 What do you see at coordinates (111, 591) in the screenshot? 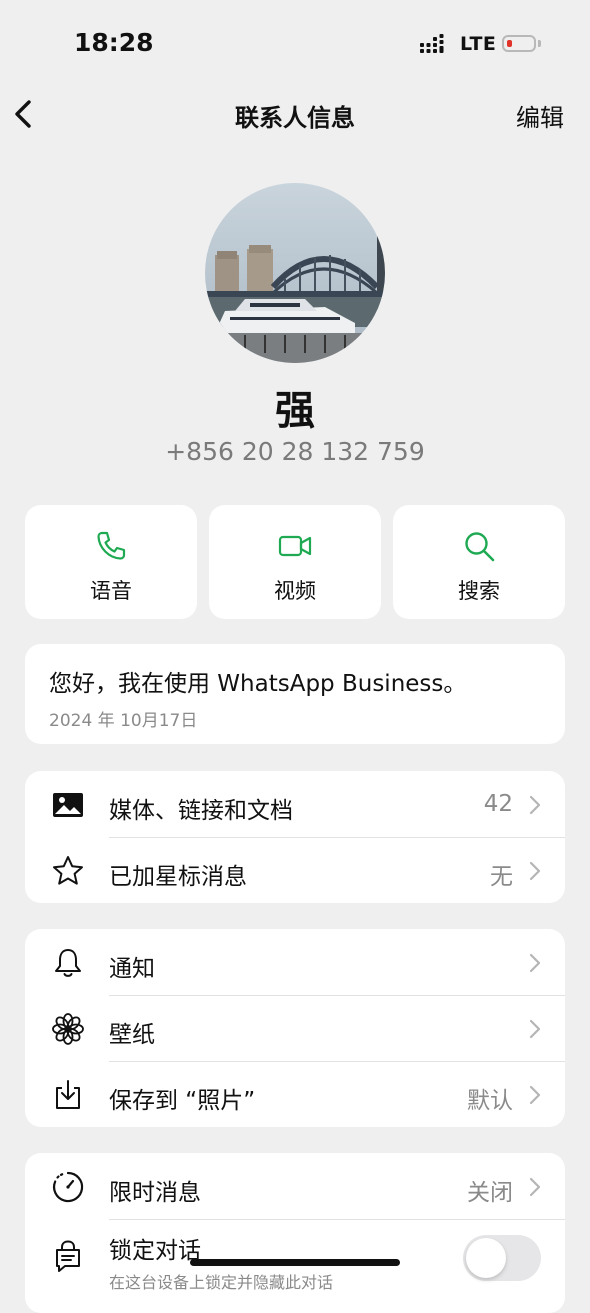
I see `voice-call-label: 语音` at bounding box center [111, 591].